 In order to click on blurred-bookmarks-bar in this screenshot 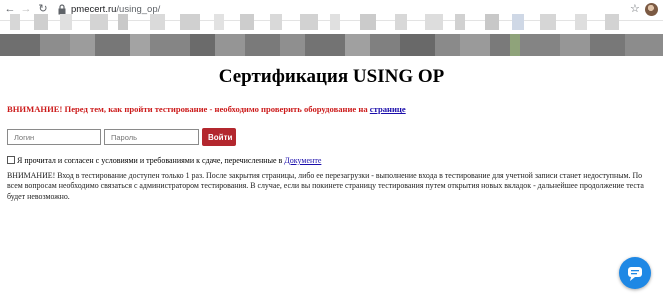, I will do `click(331, 22)`.